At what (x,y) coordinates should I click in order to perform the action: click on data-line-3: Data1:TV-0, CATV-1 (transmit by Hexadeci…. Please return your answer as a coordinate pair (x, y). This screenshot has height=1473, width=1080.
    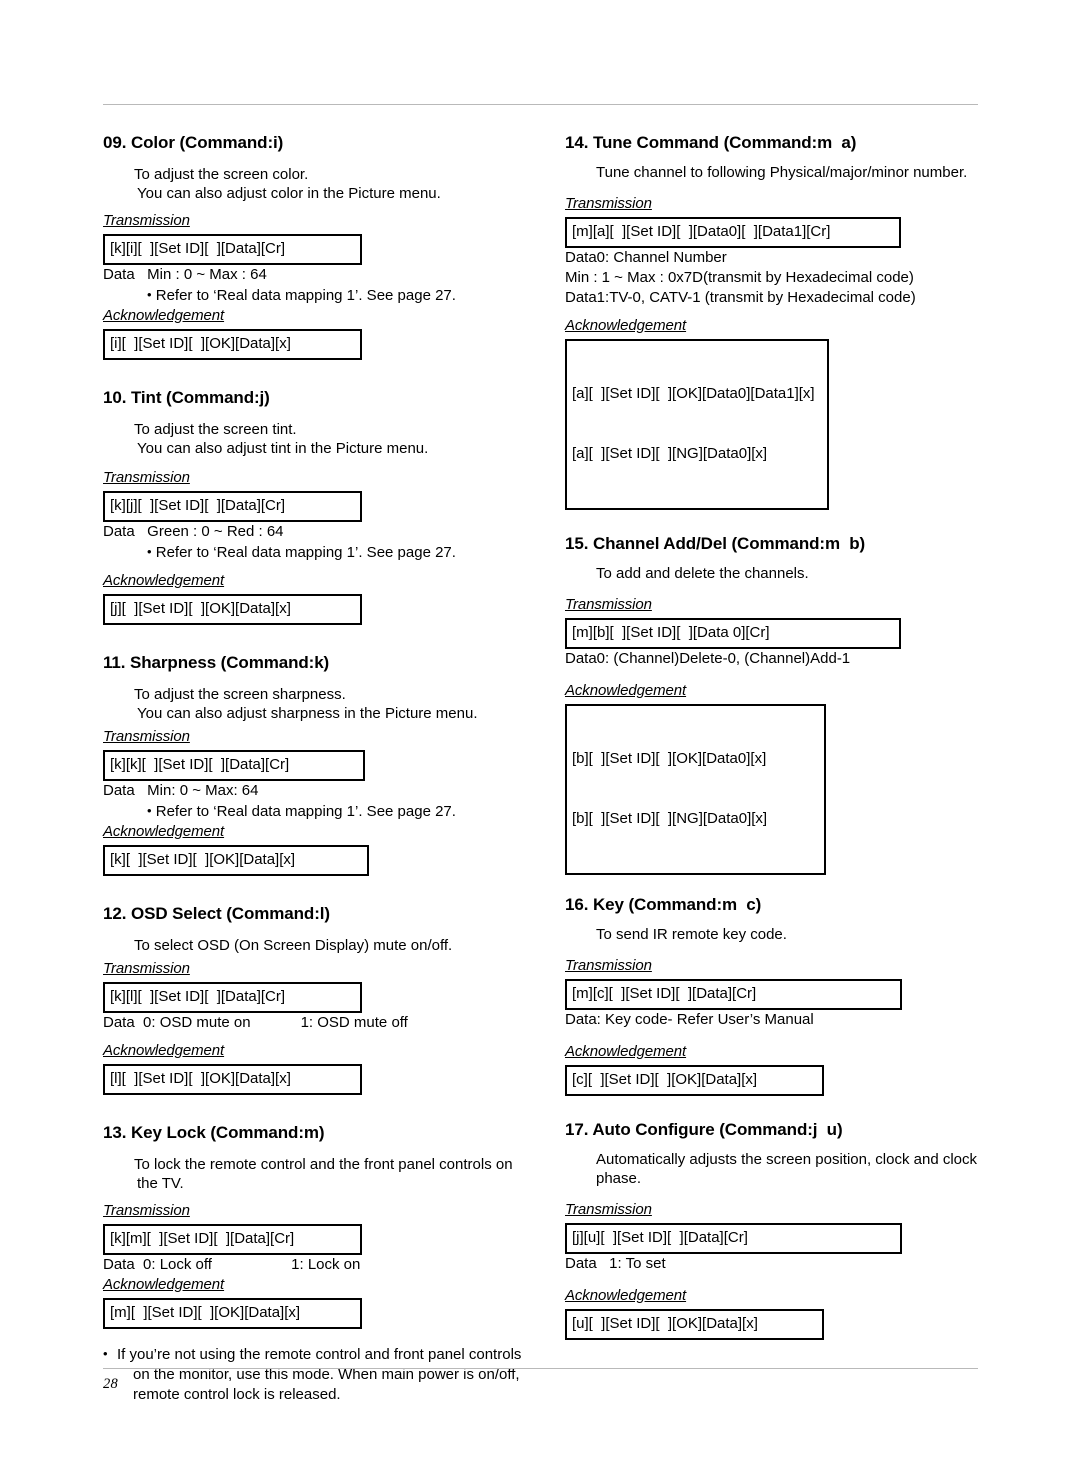
    Looking at the image, I should click on (740, 297).